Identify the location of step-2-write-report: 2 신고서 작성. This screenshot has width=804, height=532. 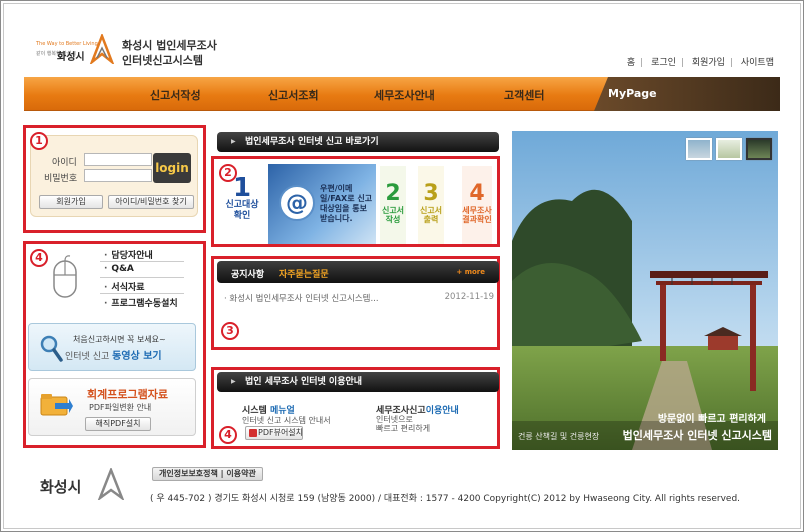
(393, 205).